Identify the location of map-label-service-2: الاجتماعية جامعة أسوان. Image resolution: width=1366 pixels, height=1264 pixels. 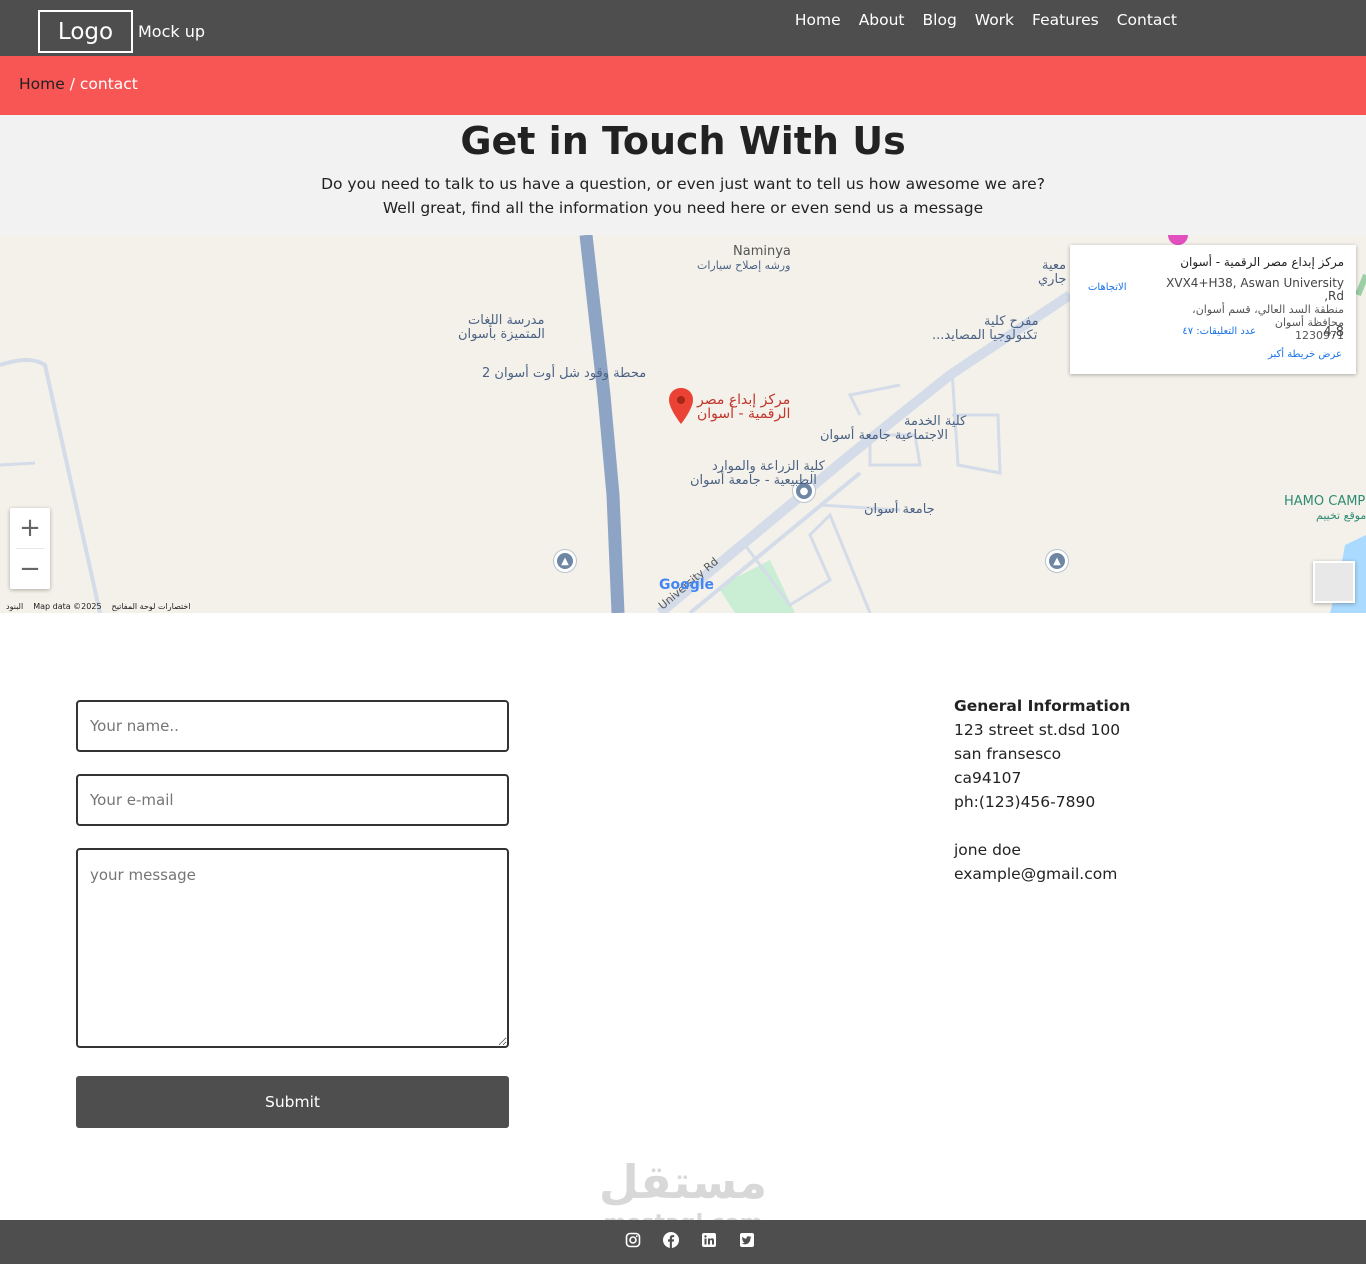
(884, 435).